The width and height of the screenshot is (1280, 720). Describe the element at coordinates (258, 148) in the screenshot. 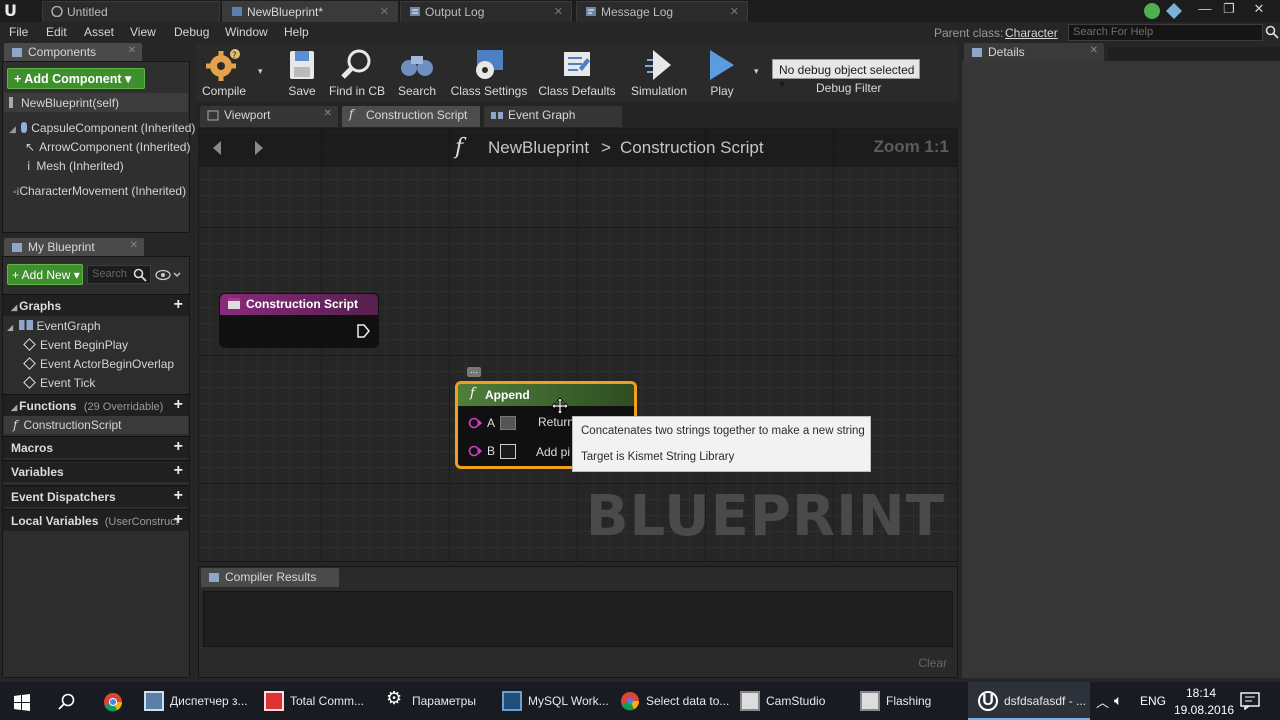

I see `forward-arrow-icon` at that location.